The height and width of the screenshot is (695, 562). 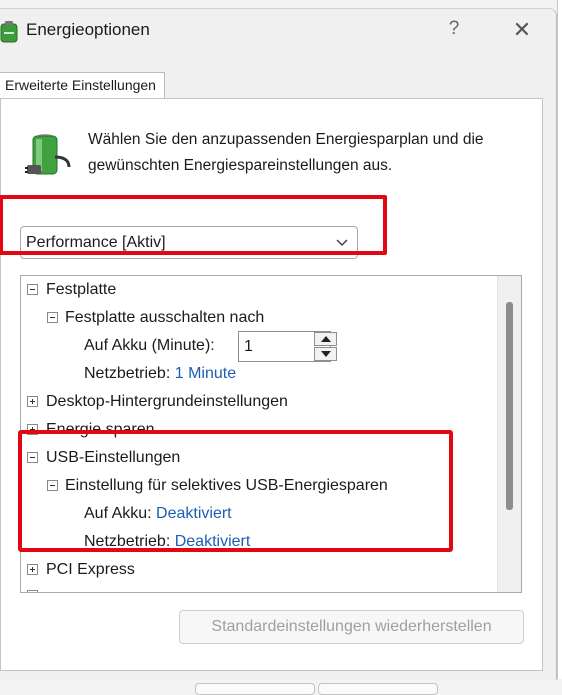 I want to click on netzbetrieb-value-link: 1 Minute, so click(x=205, y=373).